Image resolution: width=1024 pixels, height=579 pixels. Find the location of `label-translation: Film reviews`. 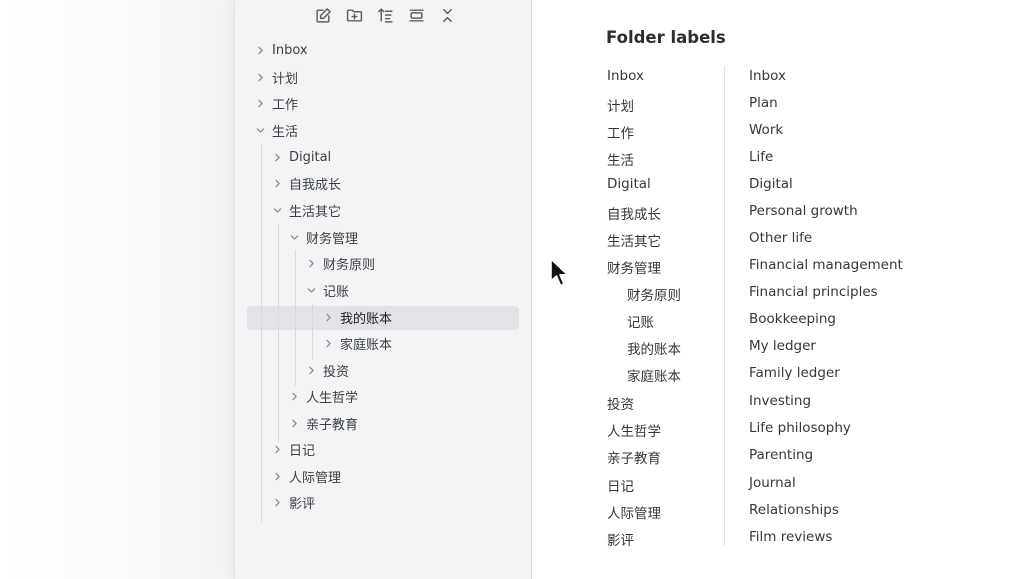

label-translation: Film reviews is located at coordinates (791, 537).